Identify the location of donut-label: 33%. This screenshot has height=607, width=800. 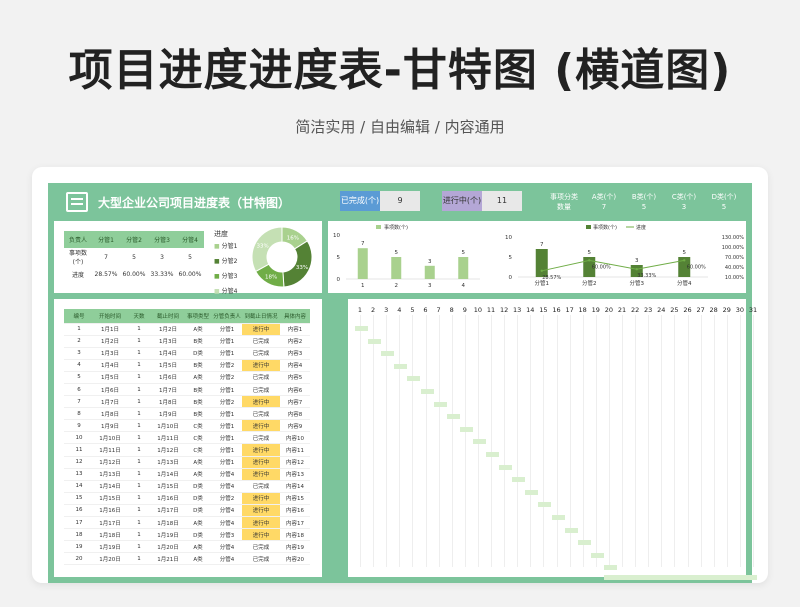
(302, 268).